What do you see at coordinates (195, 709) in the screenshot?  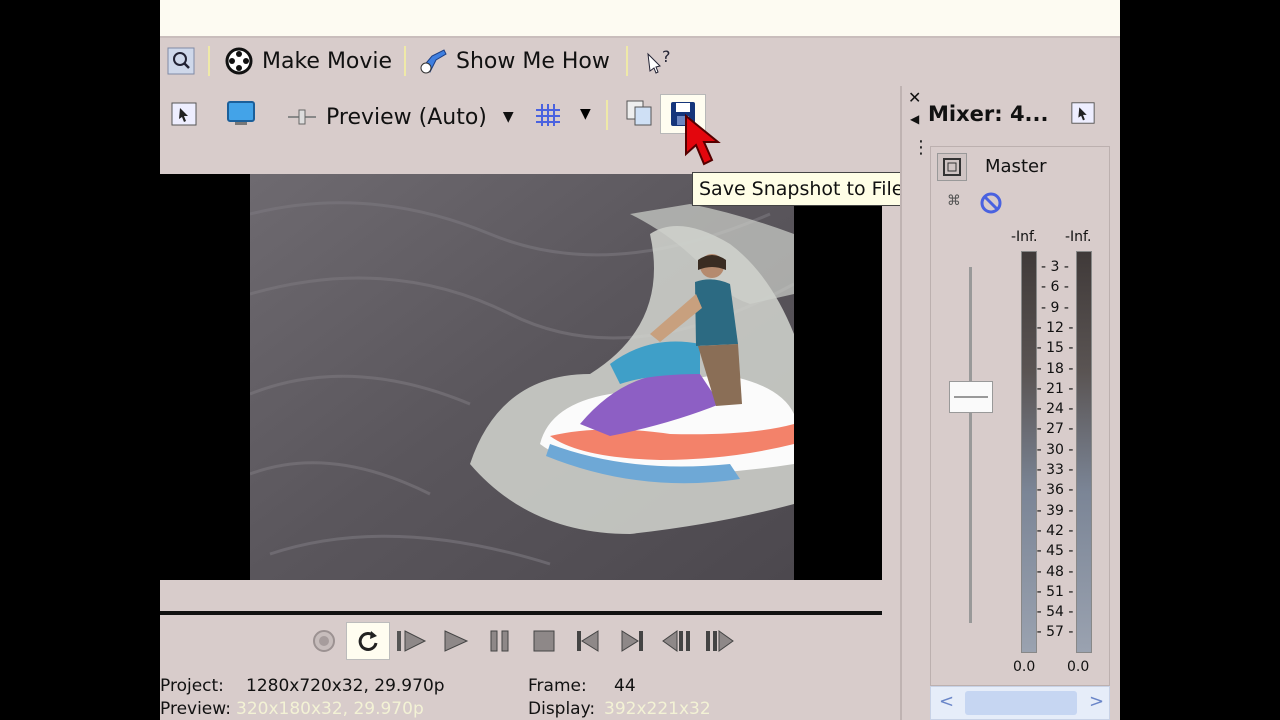 I see `preview-label: Preview:` at bounding box center [195, 709].